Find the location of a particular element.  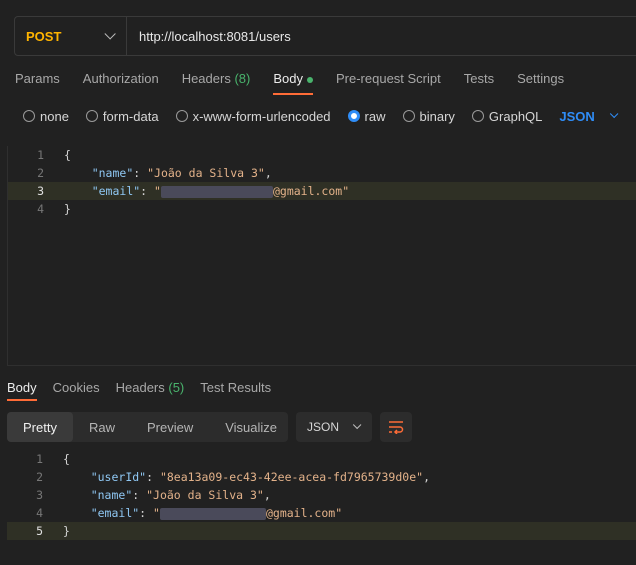

body-language-select: JSON is located at coordinates (589, 116).